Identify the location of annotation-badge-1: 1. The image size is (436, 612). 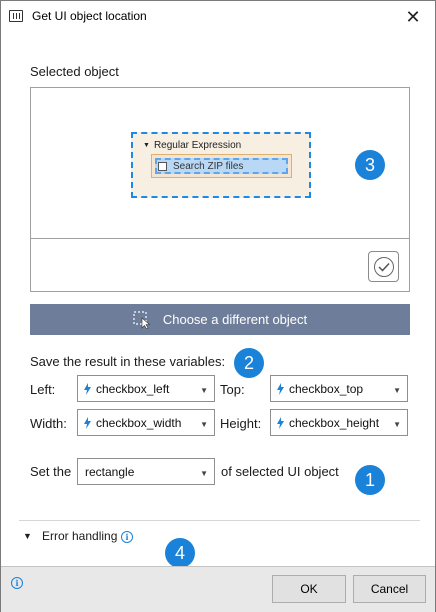
(370, 480).